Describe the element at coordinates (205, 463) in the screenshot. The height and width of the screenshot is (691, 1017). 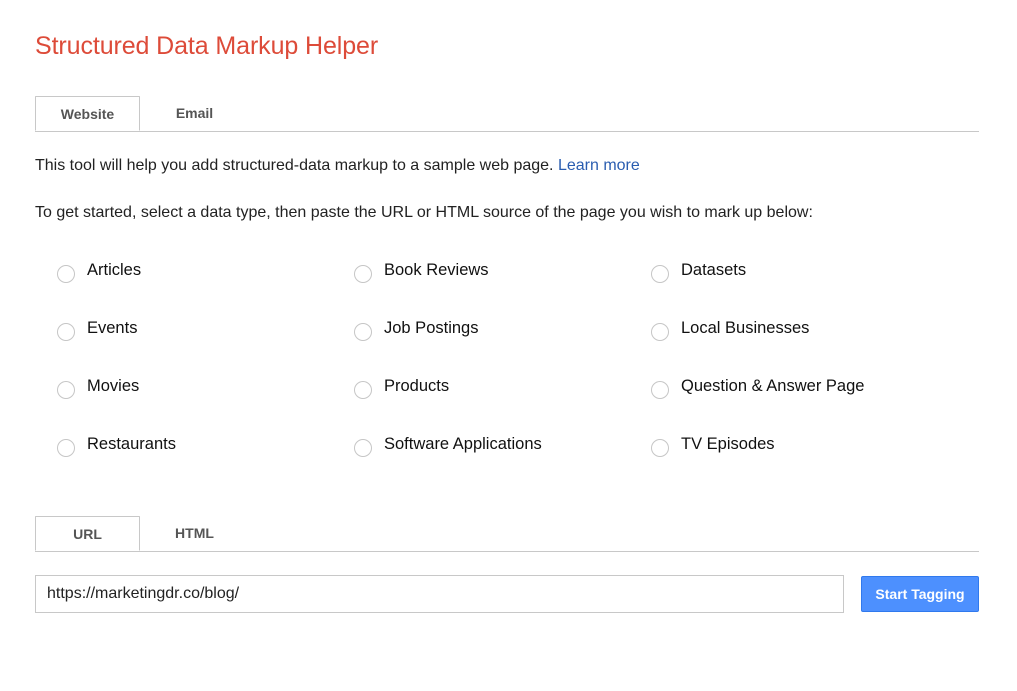
I see `radio-option-restaurants: Restaurants` at that location.